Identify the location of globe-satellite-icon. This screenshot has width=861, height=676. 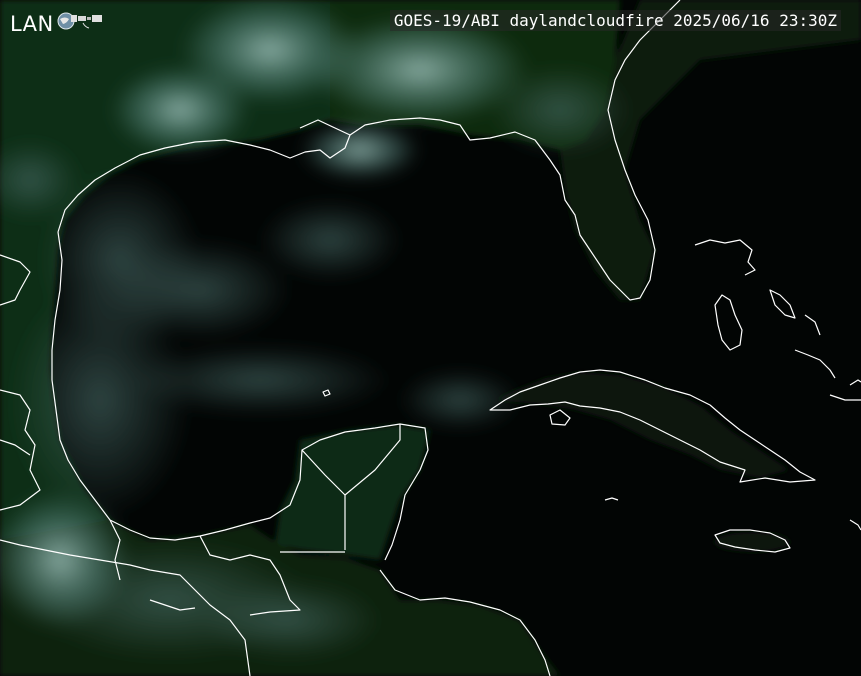
(80, 23).